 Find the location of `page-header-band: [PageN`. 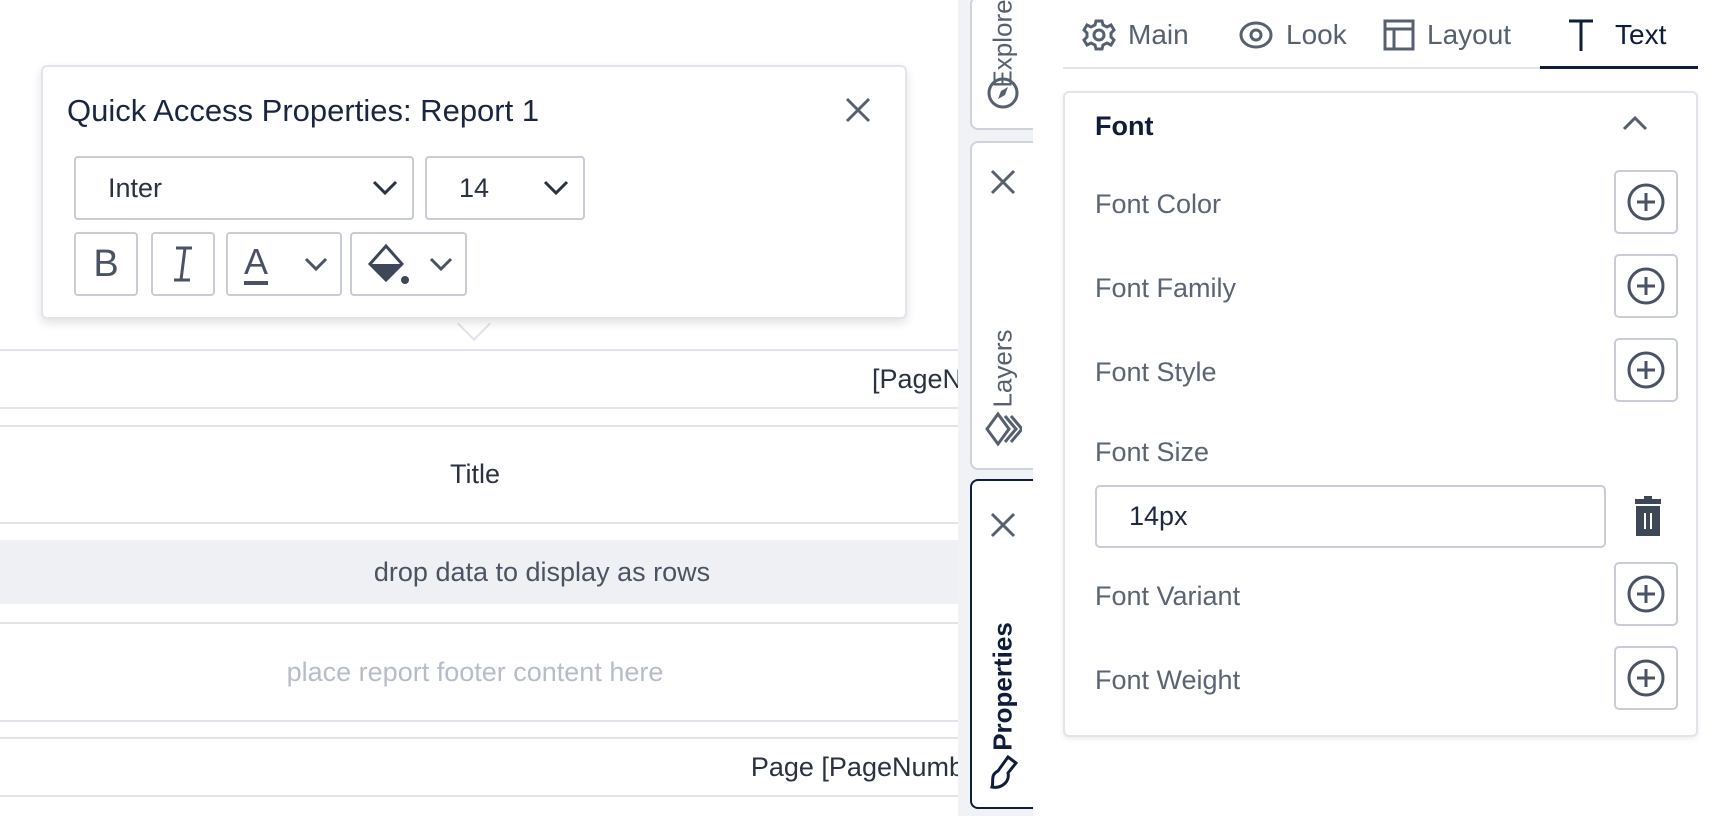

page-header-band: [PageN is located at coordinates (479, 379).